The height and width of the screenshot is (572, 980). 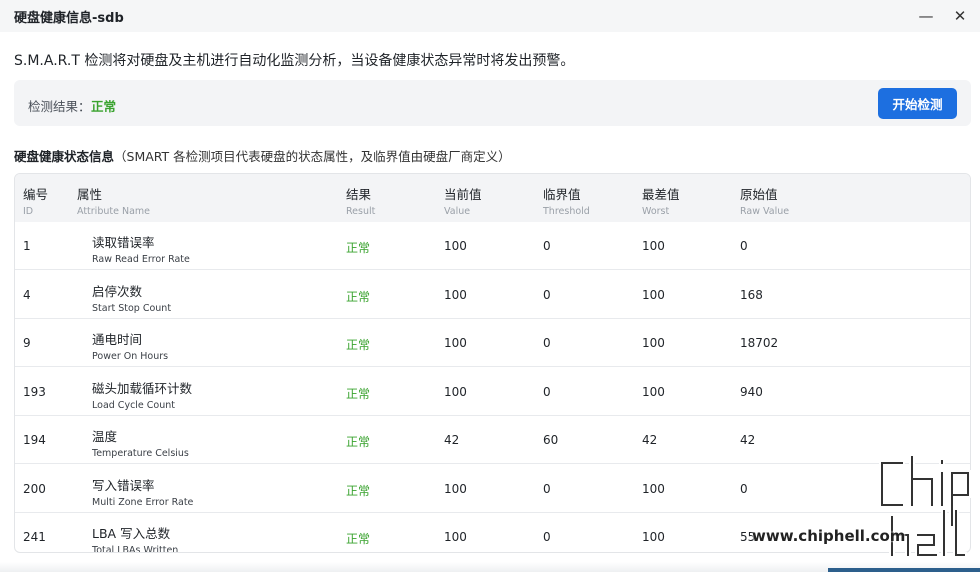 I want to click on row-threshold: 60, so click(x=551, y=440).